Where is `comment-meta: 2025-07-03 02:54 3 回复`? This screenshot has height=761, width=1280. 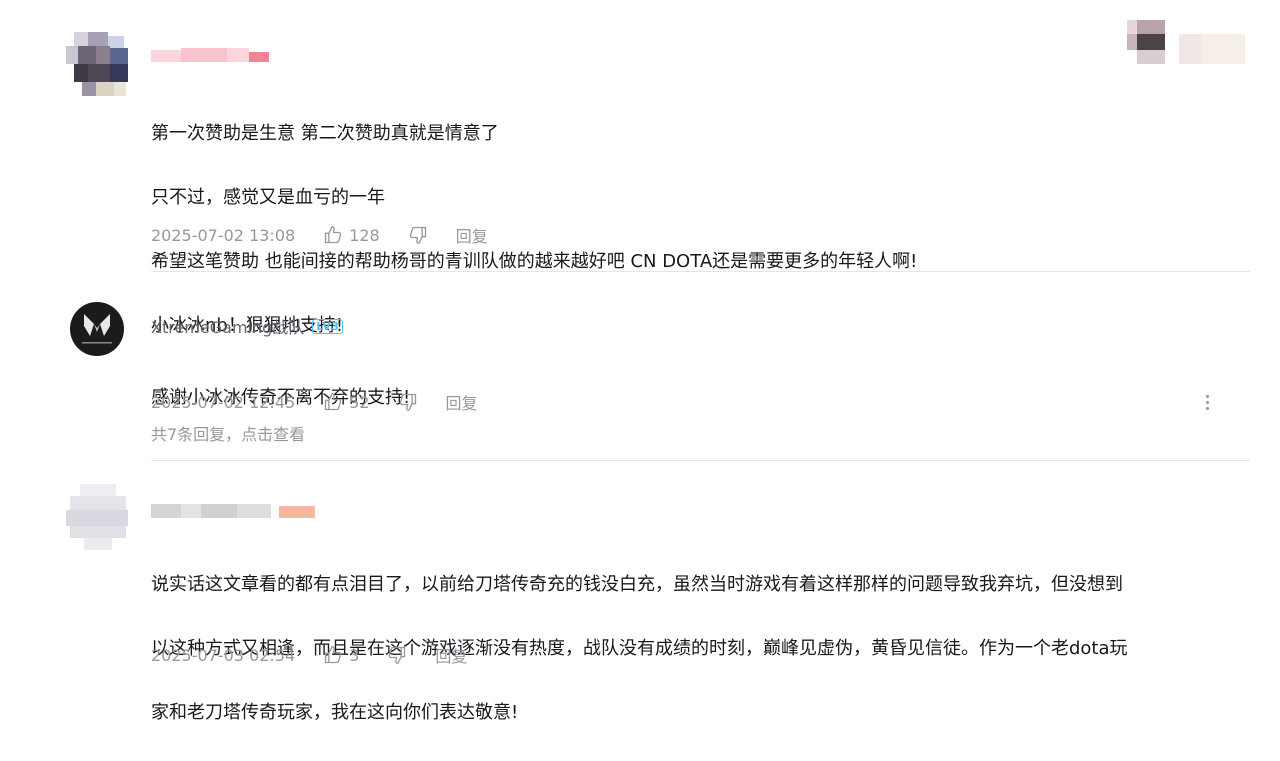 comment-meta: 2025-07-03 02:54 3 回复 is located at coordinates (309, 655).